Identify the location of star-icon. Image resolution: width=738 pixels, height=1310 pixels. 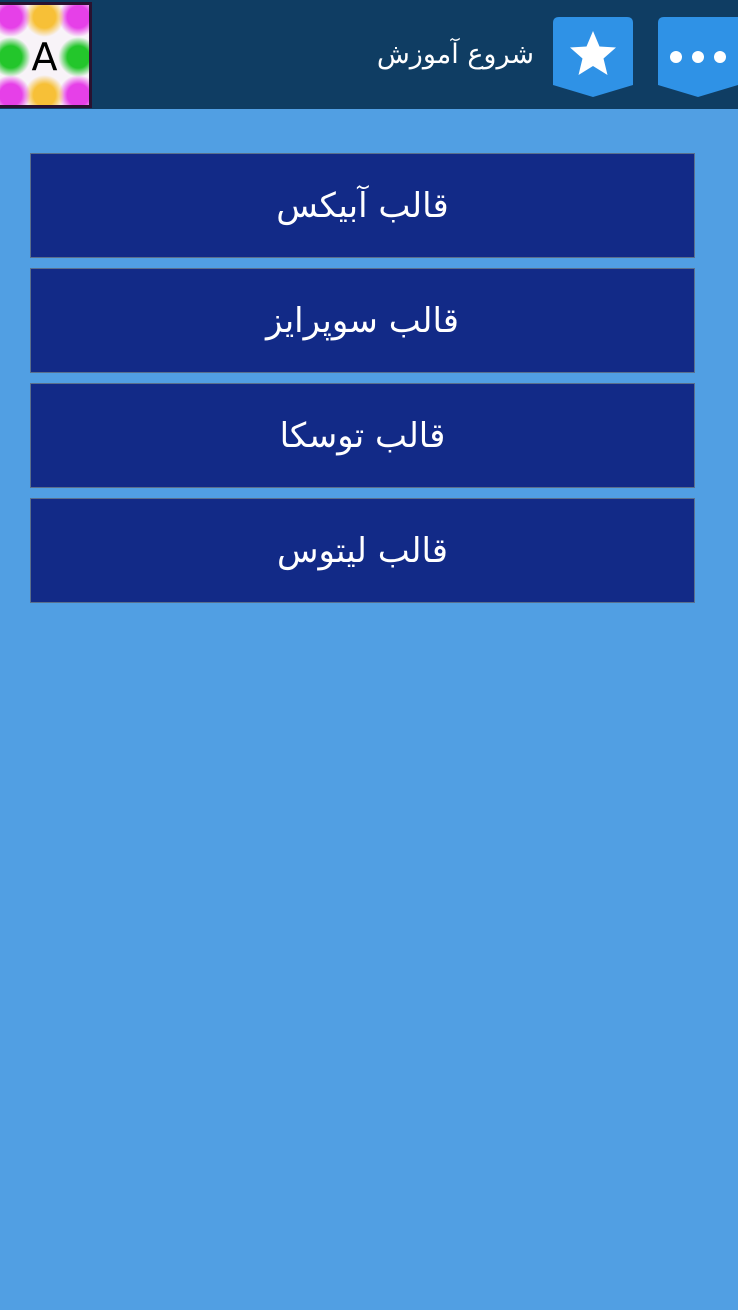
(593, 57).